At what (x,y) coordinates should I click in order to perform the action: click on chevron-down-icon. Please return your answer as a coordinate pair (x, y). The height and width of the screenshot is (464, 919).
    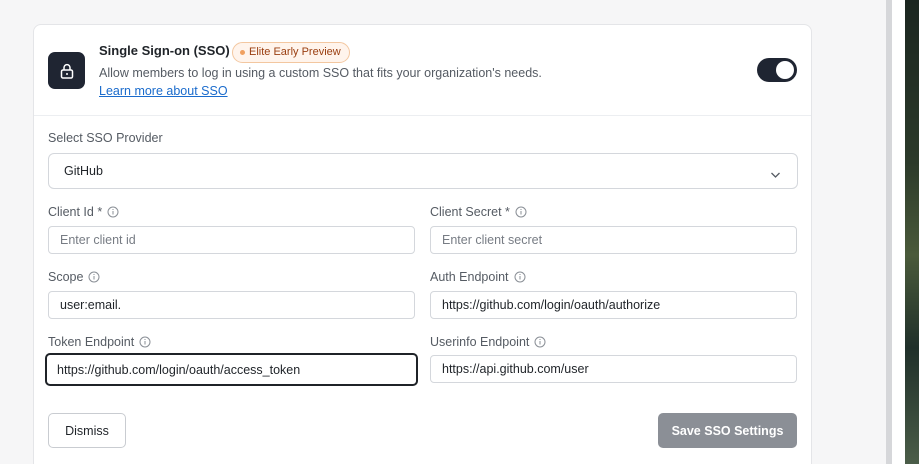
    Looking at the image, I should click on (775, 175).